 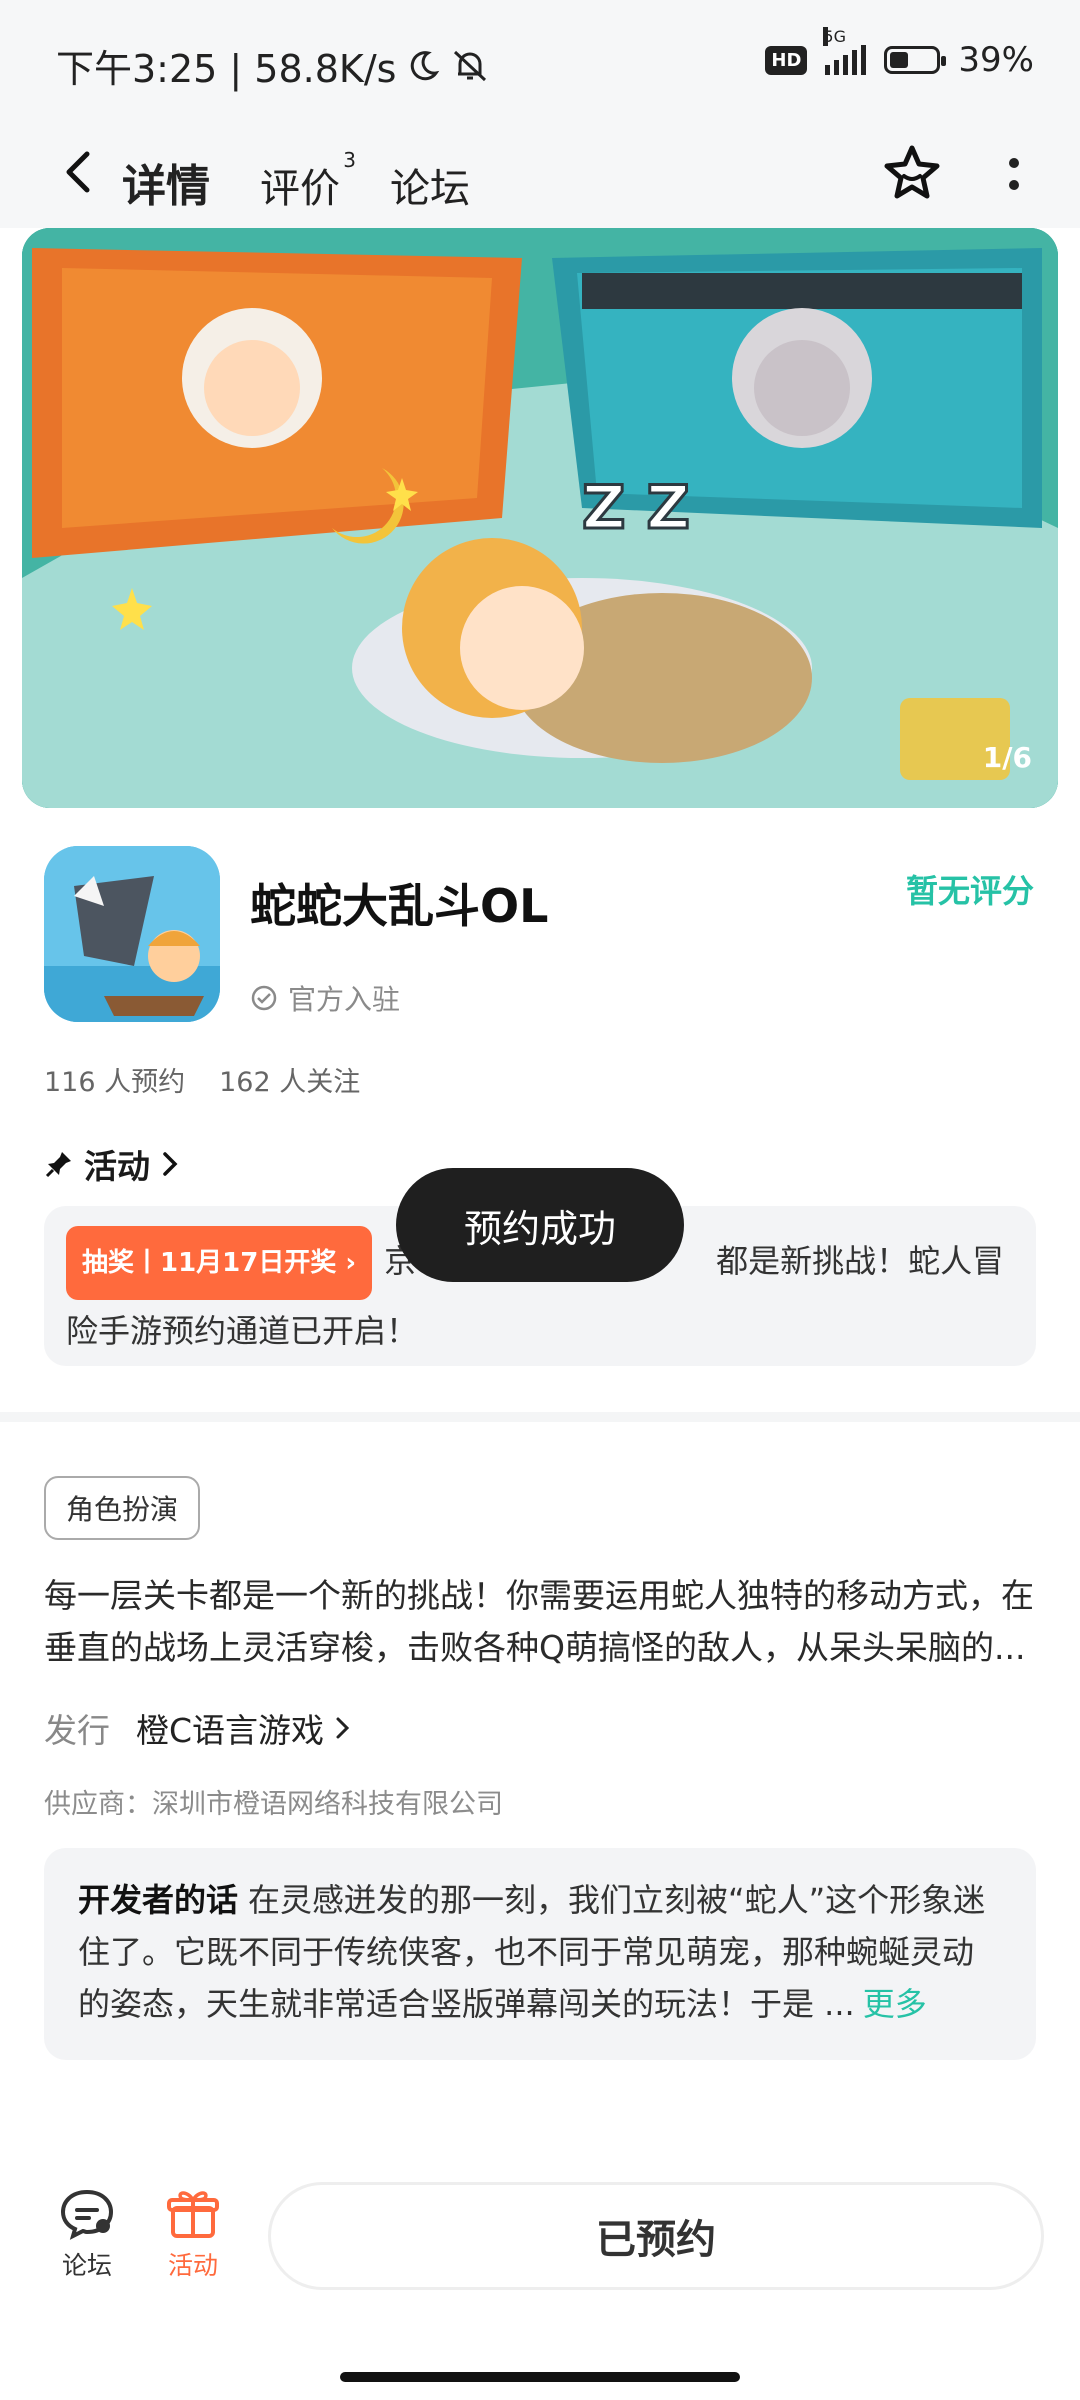 I want to click on chevron-left-icon, so click(x=78, y=172).